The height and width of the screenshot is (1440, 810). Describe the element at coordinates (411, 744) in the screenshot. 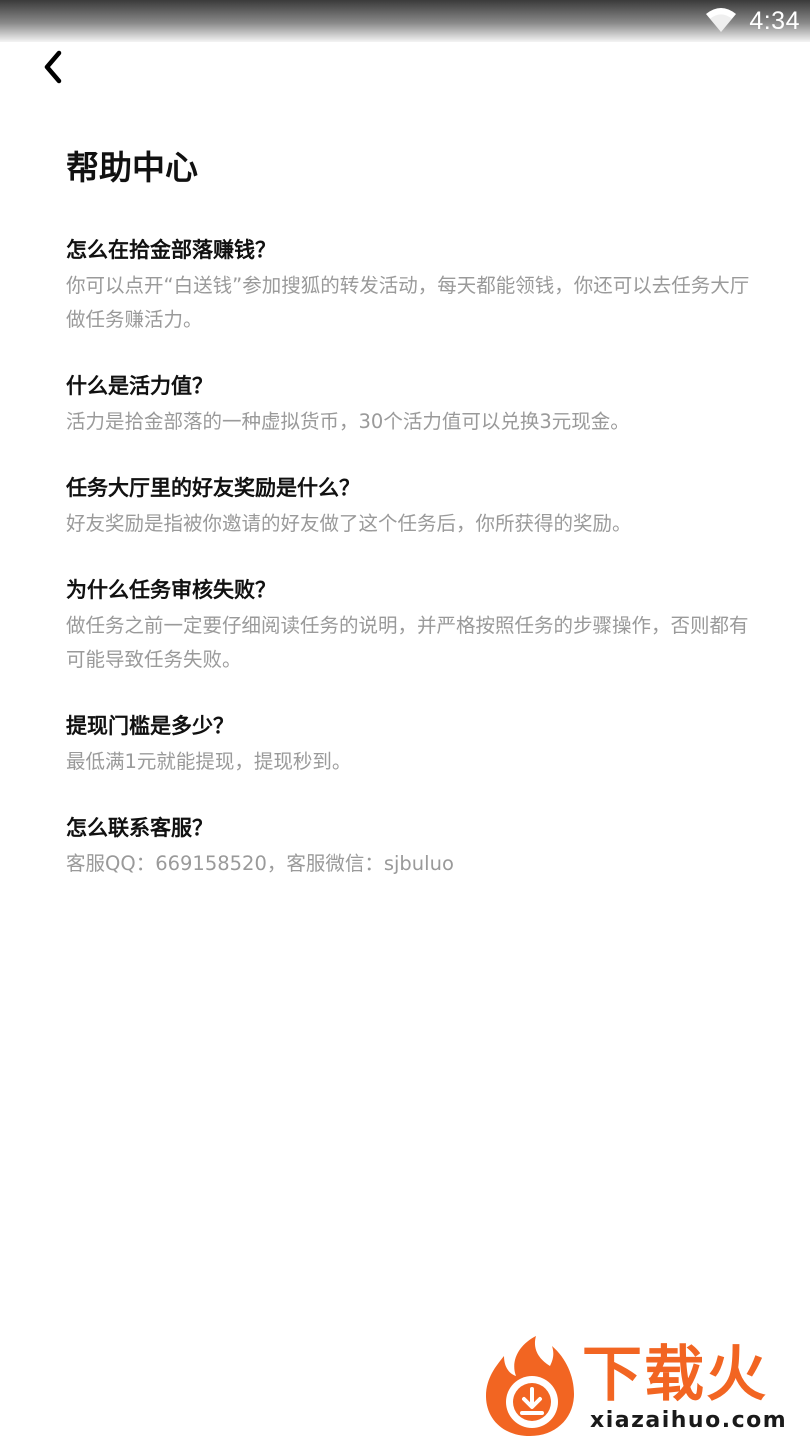

I see `faq-item: 提现门槛是多少？ 最低满1元就能提现，提现秒到。` at that location.